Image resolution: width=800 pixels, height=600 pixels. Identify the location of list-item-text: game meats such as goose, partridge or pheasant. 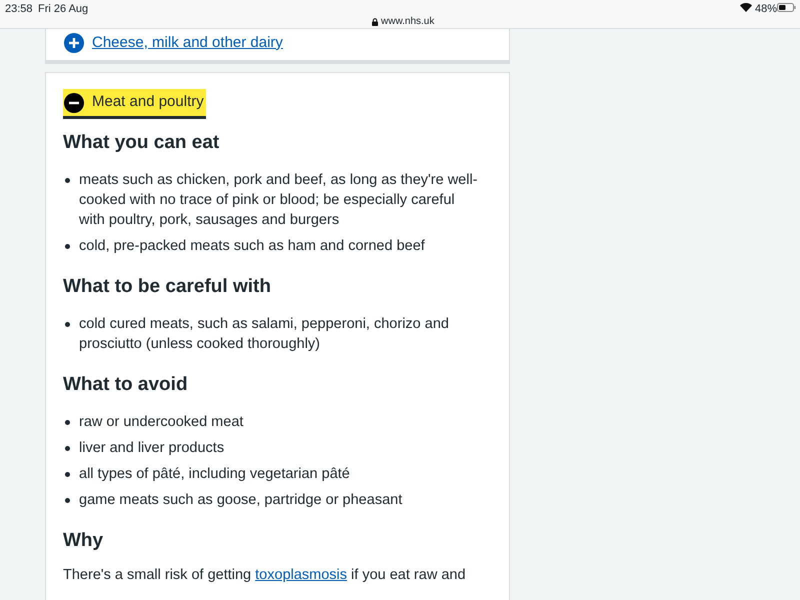
(241, 500).